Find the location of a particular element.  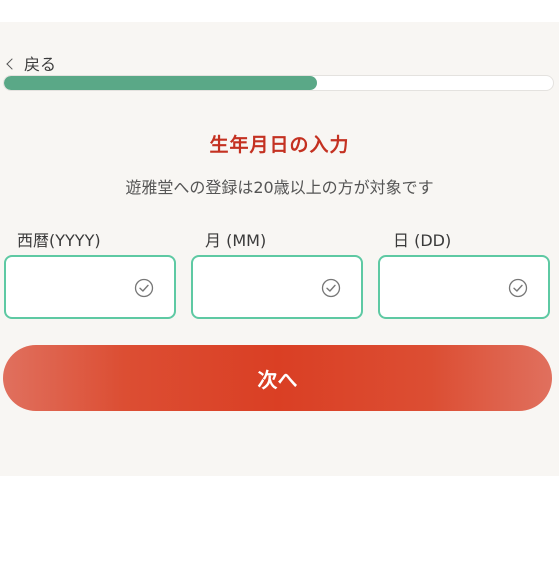

month-field is located at coordinates (277, 287).